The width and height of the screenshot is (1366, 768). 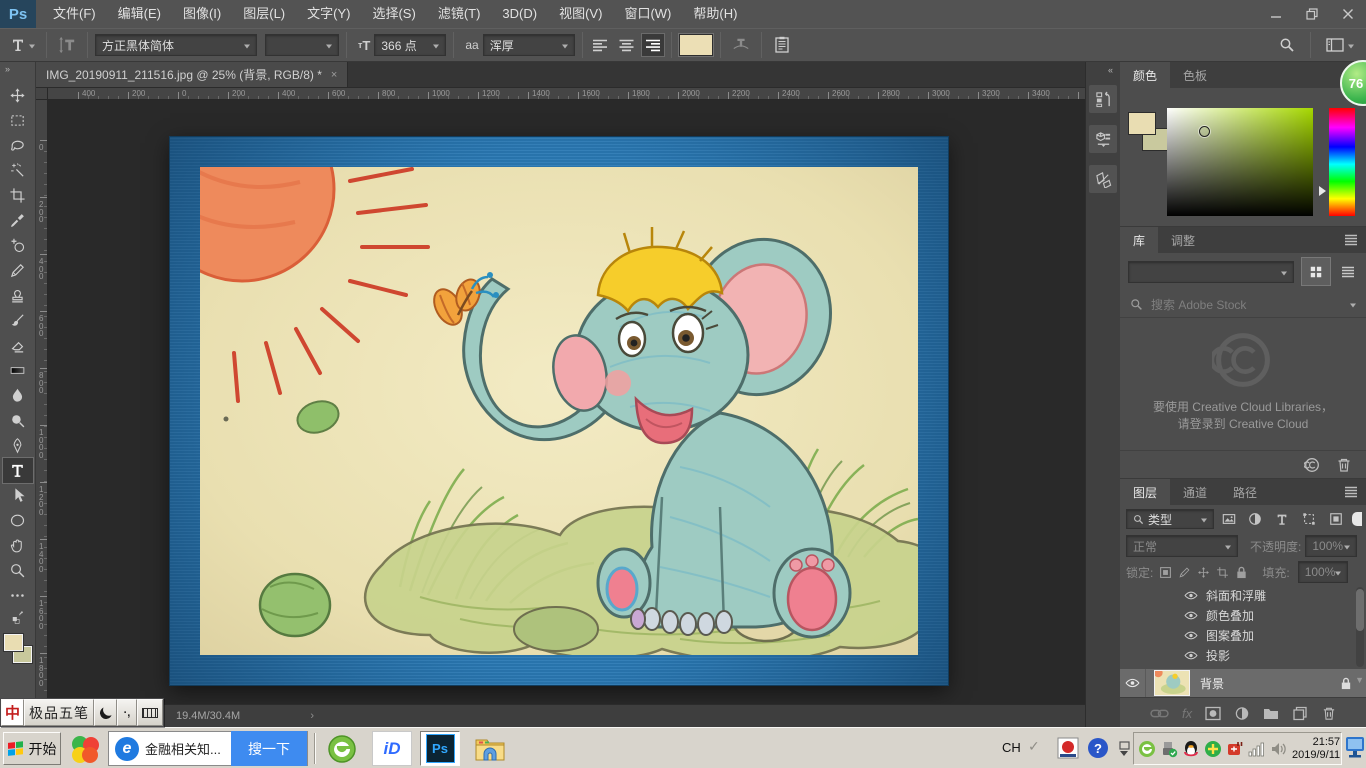 I want to click on recorder-tray-icon, so click(x=1068, y=748).